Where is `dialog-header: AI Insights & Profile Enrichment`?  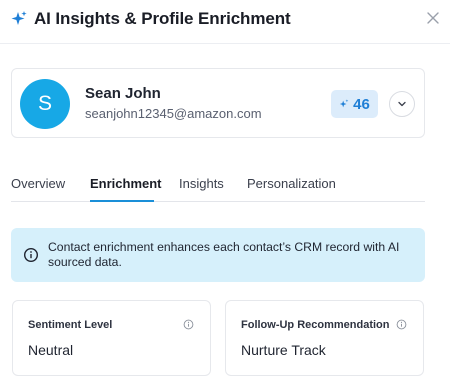
dialog-header: AI Insights & Profile Enrichment is located at coordinates (225, 22).